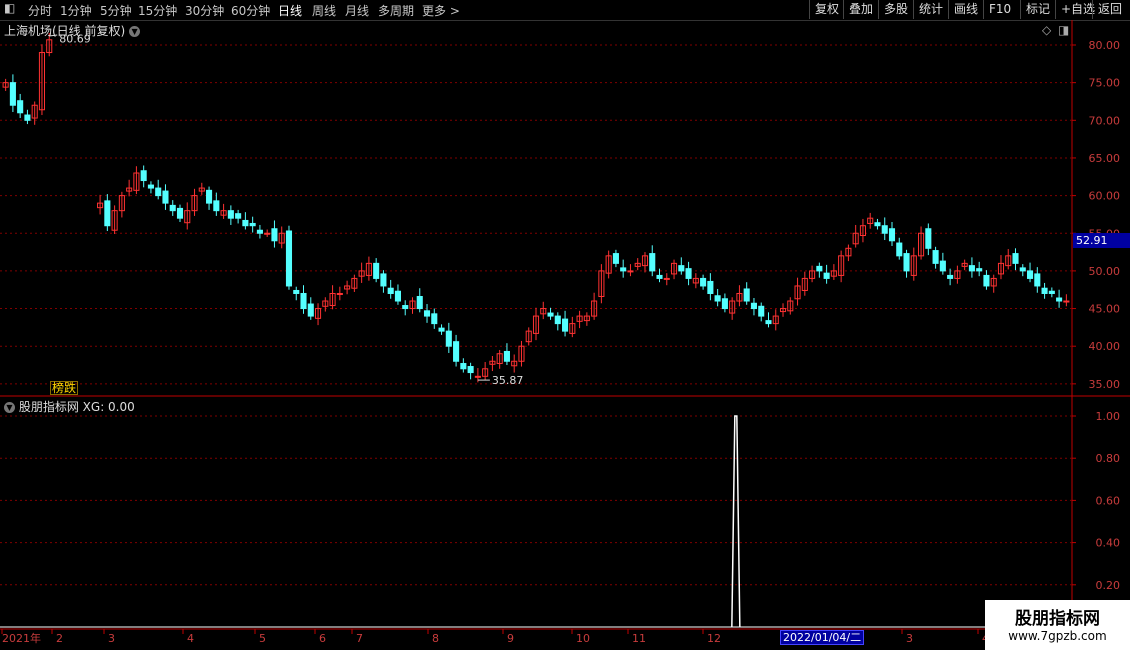 The width and height of the screenshot is (1130, 650). I want to click on time-tick-label: 4, so click(190, 638).